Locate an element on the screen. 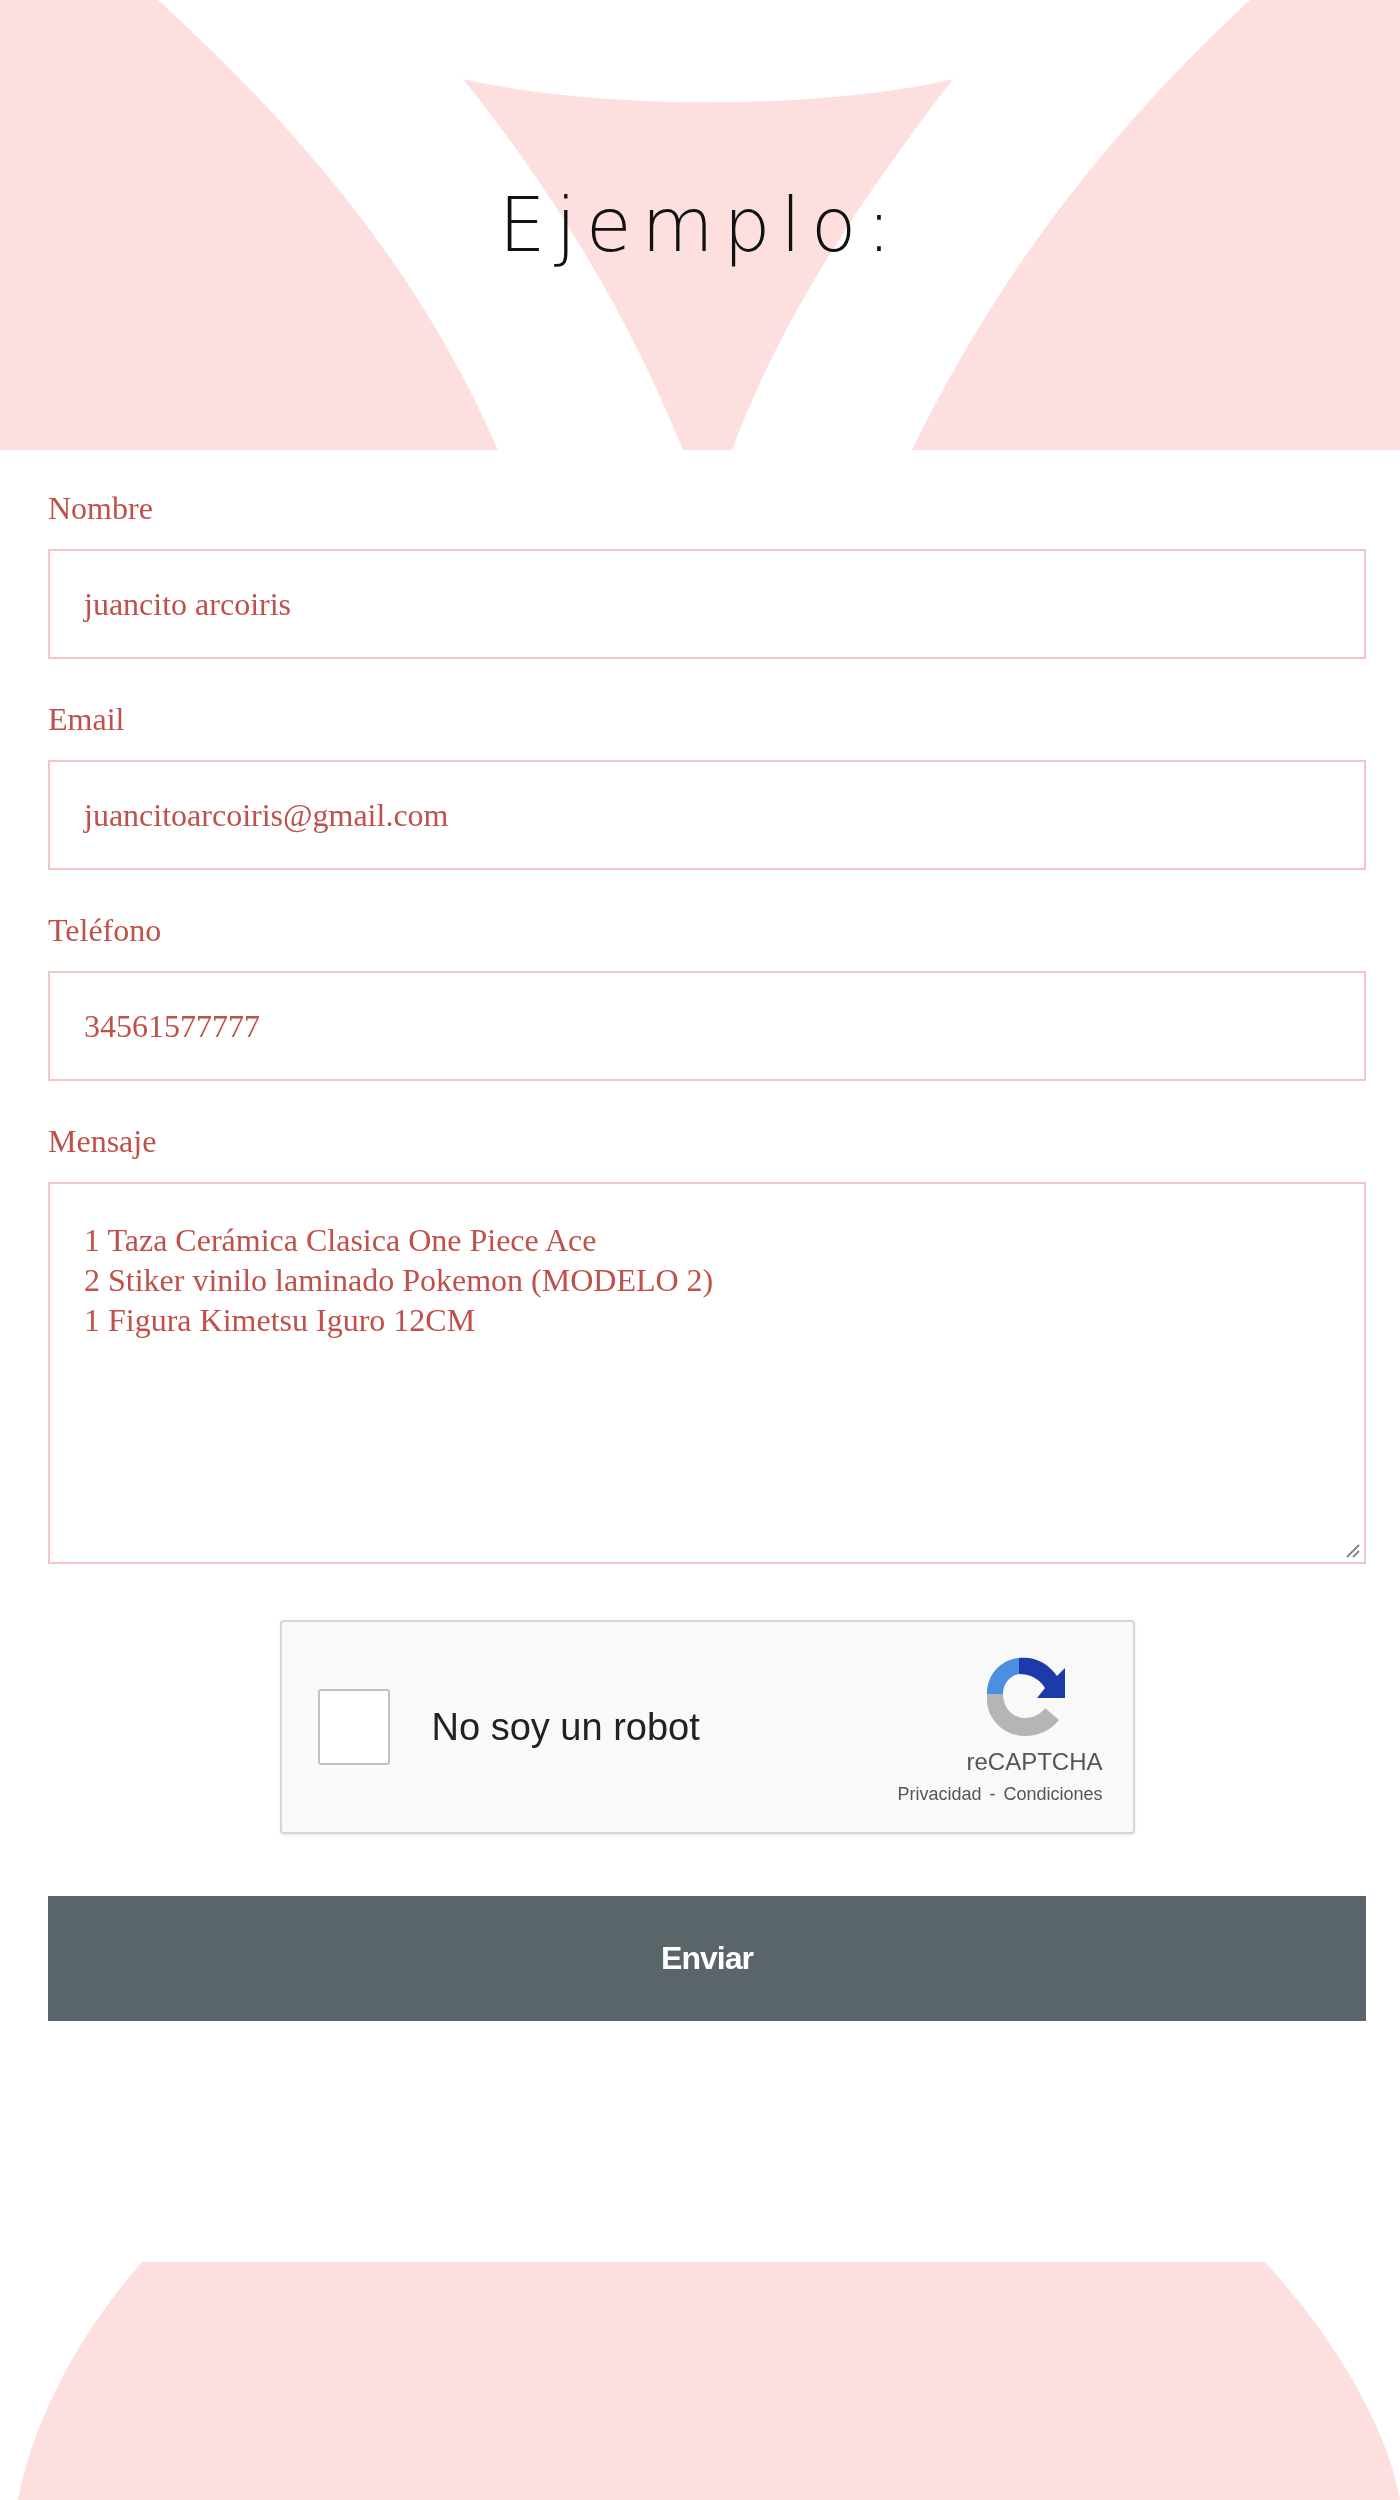 The height and width of the screenshot is (2500, 1400). input-field: juancitoarcoiris@gmail.com is located at coordinates (707, 815).